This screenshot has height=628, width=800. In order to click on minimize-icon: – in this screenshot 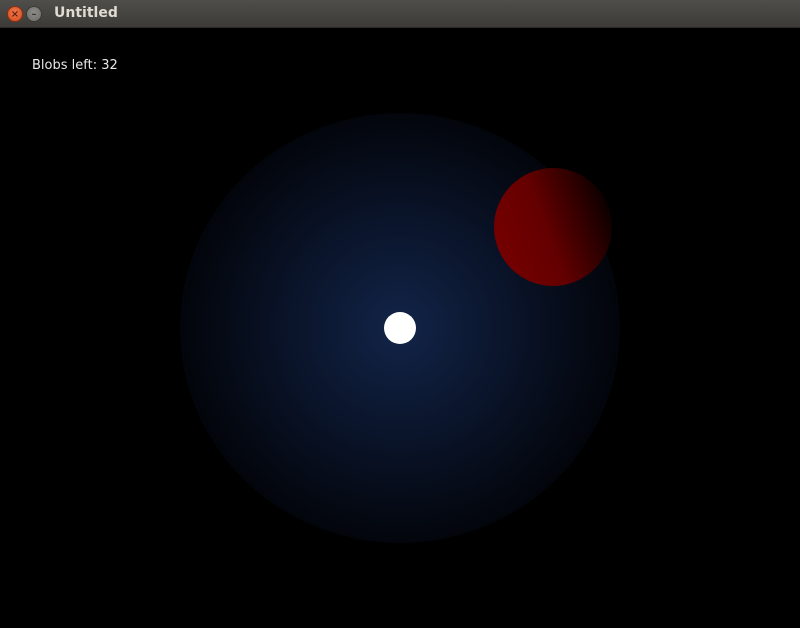, I will do `click(34, 14)`.